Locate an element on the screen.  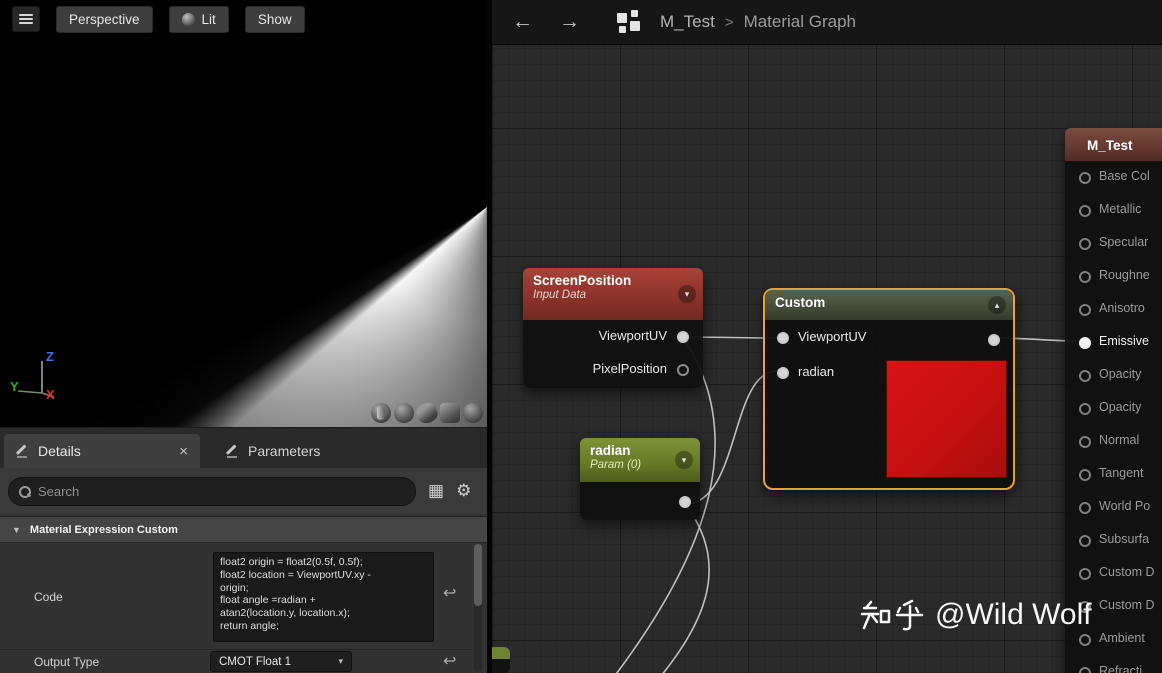
basecolor-input-pin is located at coordinates (1085, 178).